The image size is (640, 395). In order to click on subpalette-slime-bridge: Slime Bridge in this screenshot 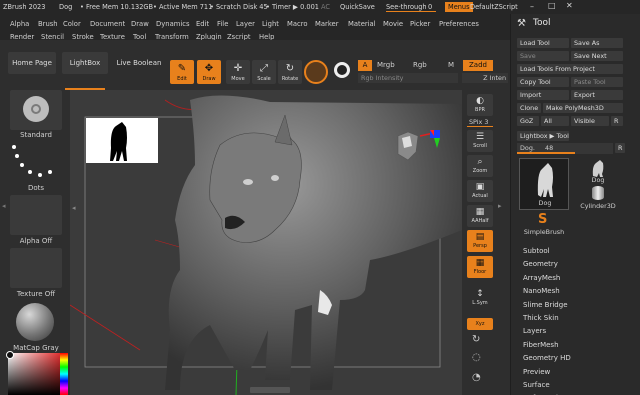, I will do `click(545, 305)`.